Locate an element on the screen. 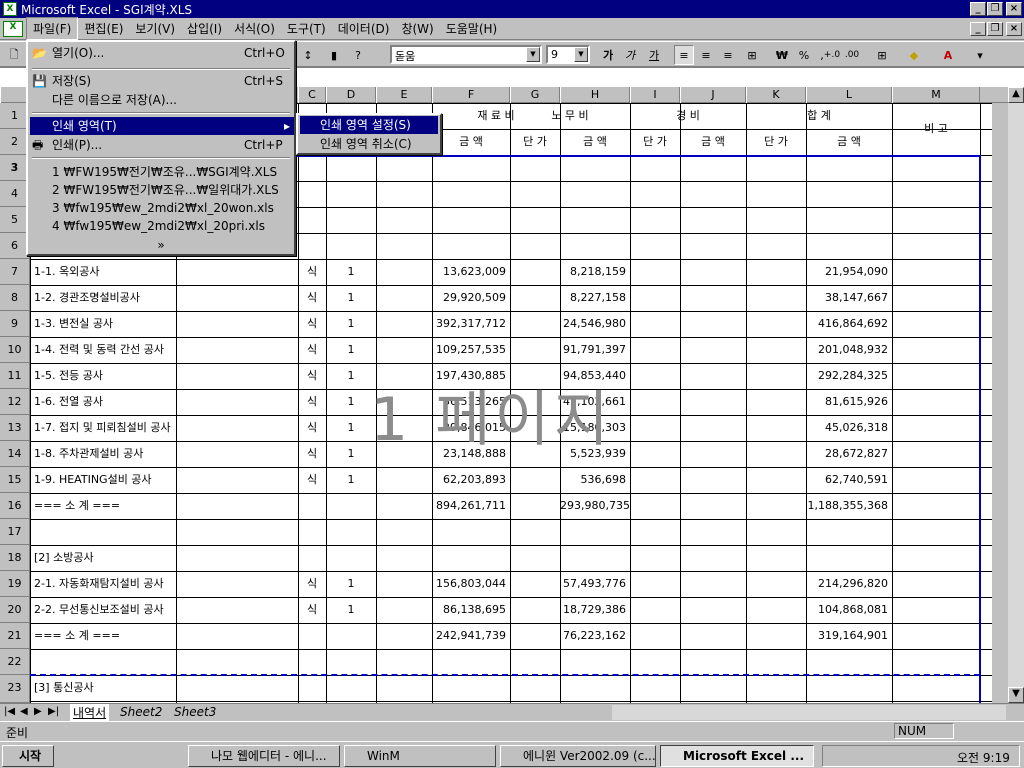 The image size is (1024, 768). total-amount: 81,615,926 is located at coordinates (849, 402).